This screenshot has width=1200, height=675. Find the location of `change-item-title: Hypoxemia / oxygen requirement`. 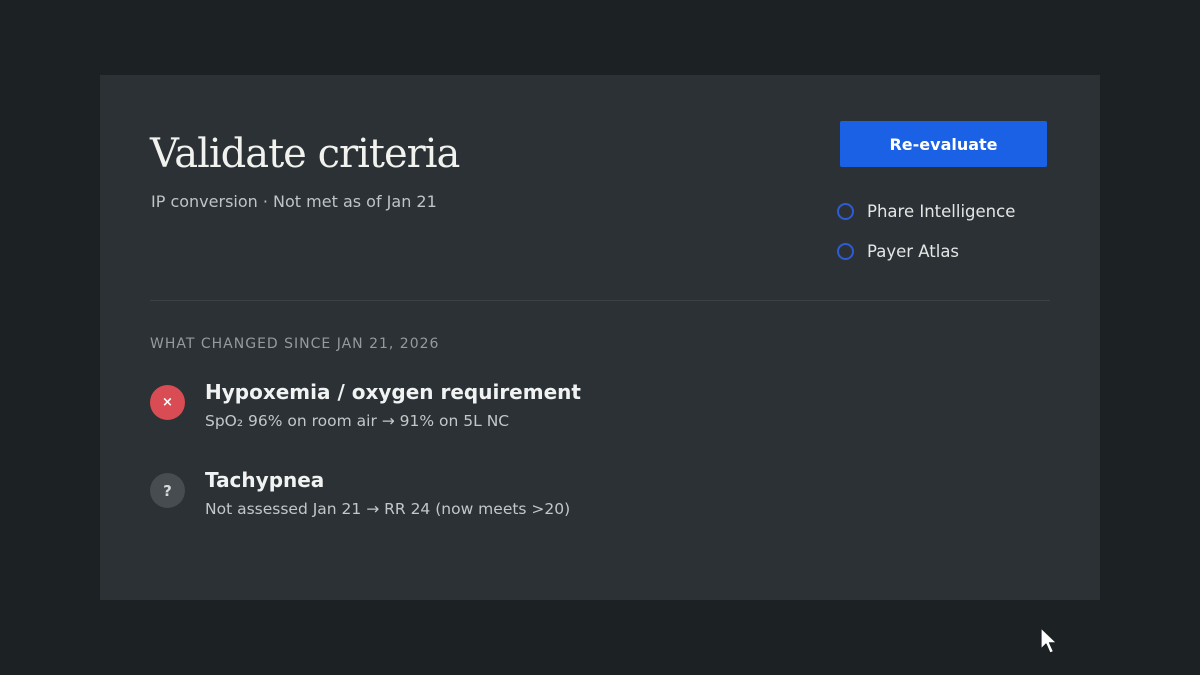

change-item-title: Hypoxemia / oxygen requirement is located at coordinates (393, 392).